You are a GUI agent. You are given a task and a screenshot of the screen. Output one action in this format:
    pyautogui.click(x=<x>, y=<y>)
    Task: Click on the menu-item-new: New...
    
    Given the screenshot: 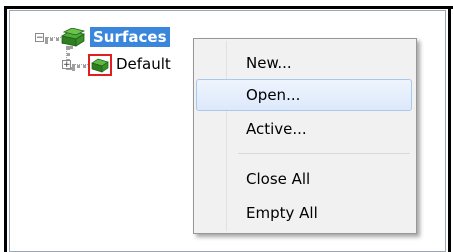 What is the action you would take?
    pyautogui.click(x=304, y=63)
    